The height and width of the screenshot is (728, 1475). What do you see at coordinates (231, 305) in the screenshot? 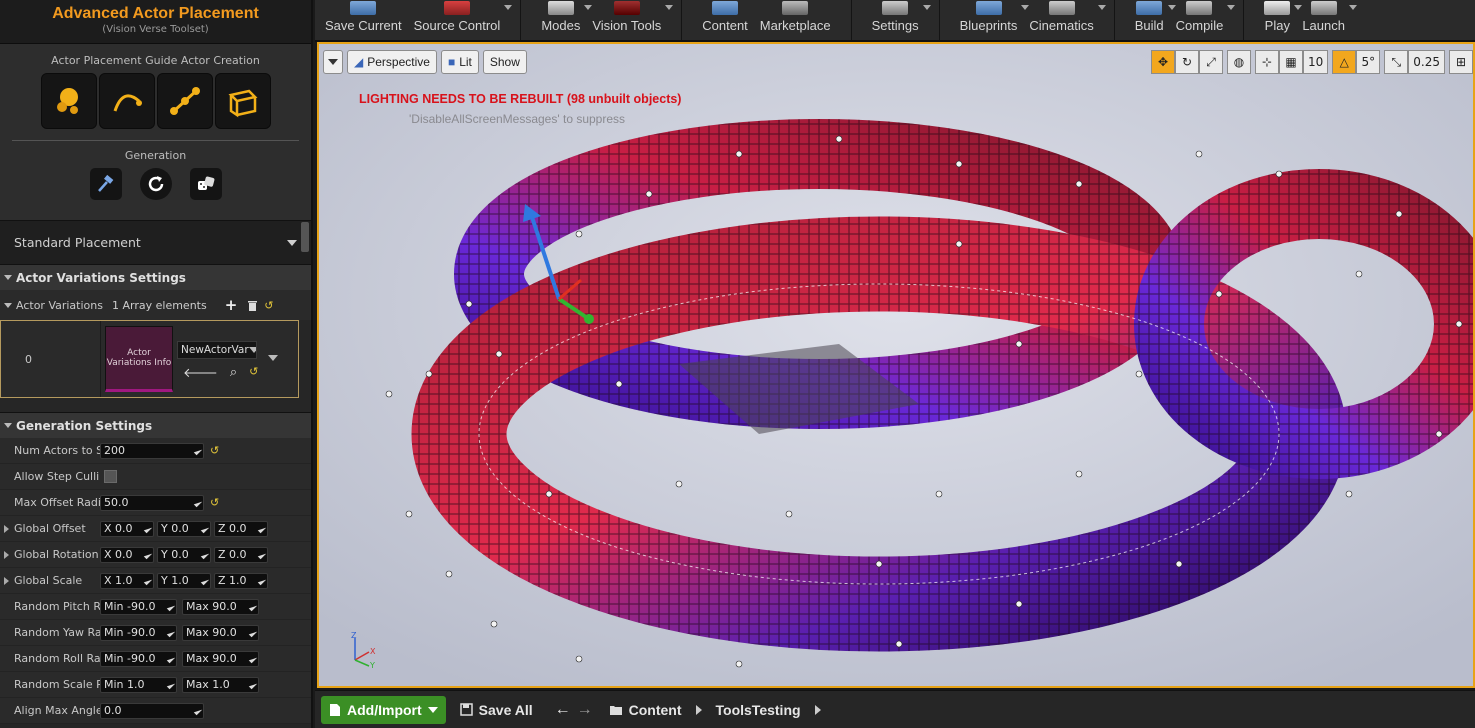
I see `add-element-icon: +` at bounding box center [231, 305].